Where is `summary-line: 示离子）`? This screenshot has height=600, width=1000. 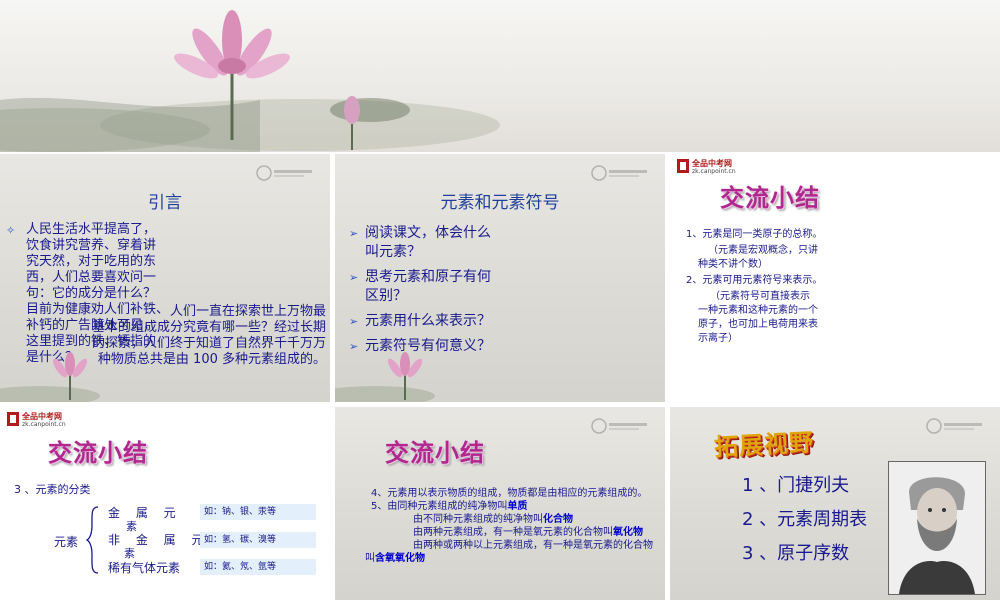
summary-line: 示离子） is located at coordinates (718, 338).